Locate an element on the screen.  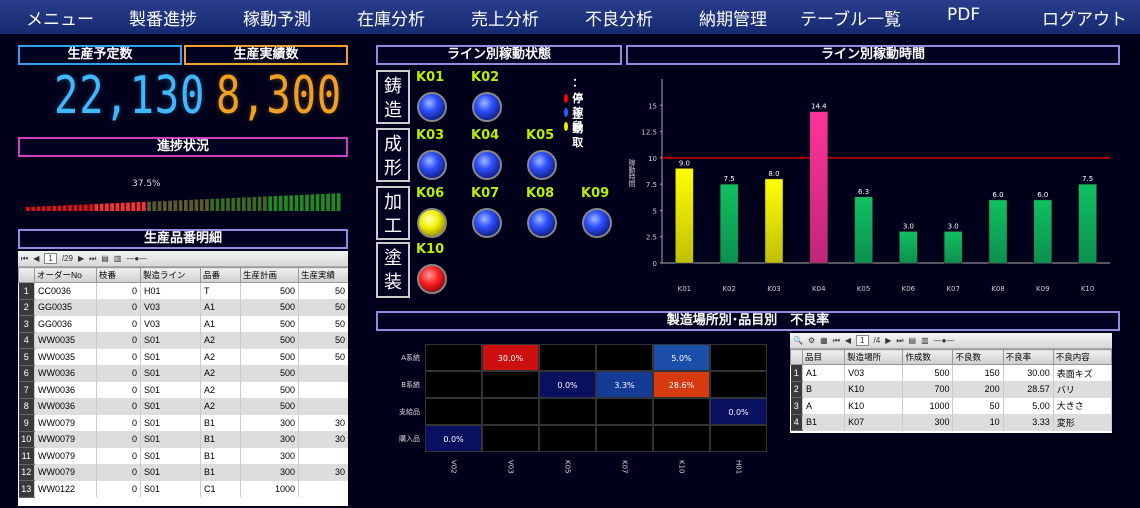
menu-item-inventory-analysis: 在庫分析 is located at coordinates (391, 17).